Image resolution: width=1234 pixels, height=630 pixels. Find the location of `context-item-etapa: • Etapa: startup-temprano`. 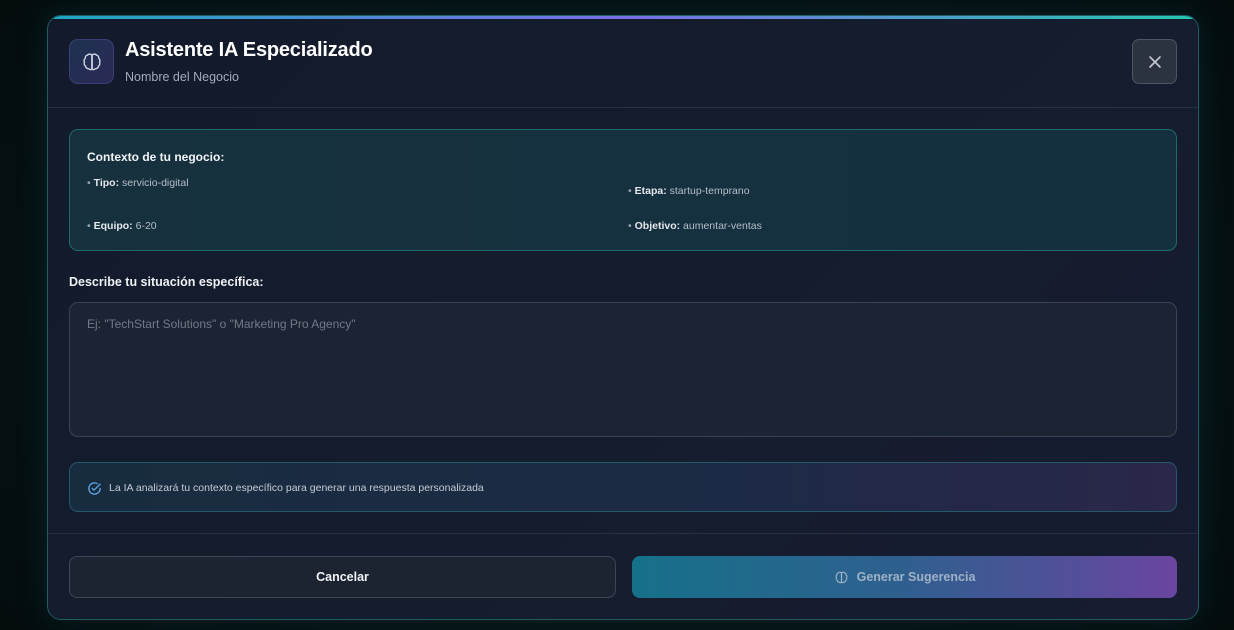

context-item-etapa: • Etapa: startup-temprano is located at coordinates (689, 191).